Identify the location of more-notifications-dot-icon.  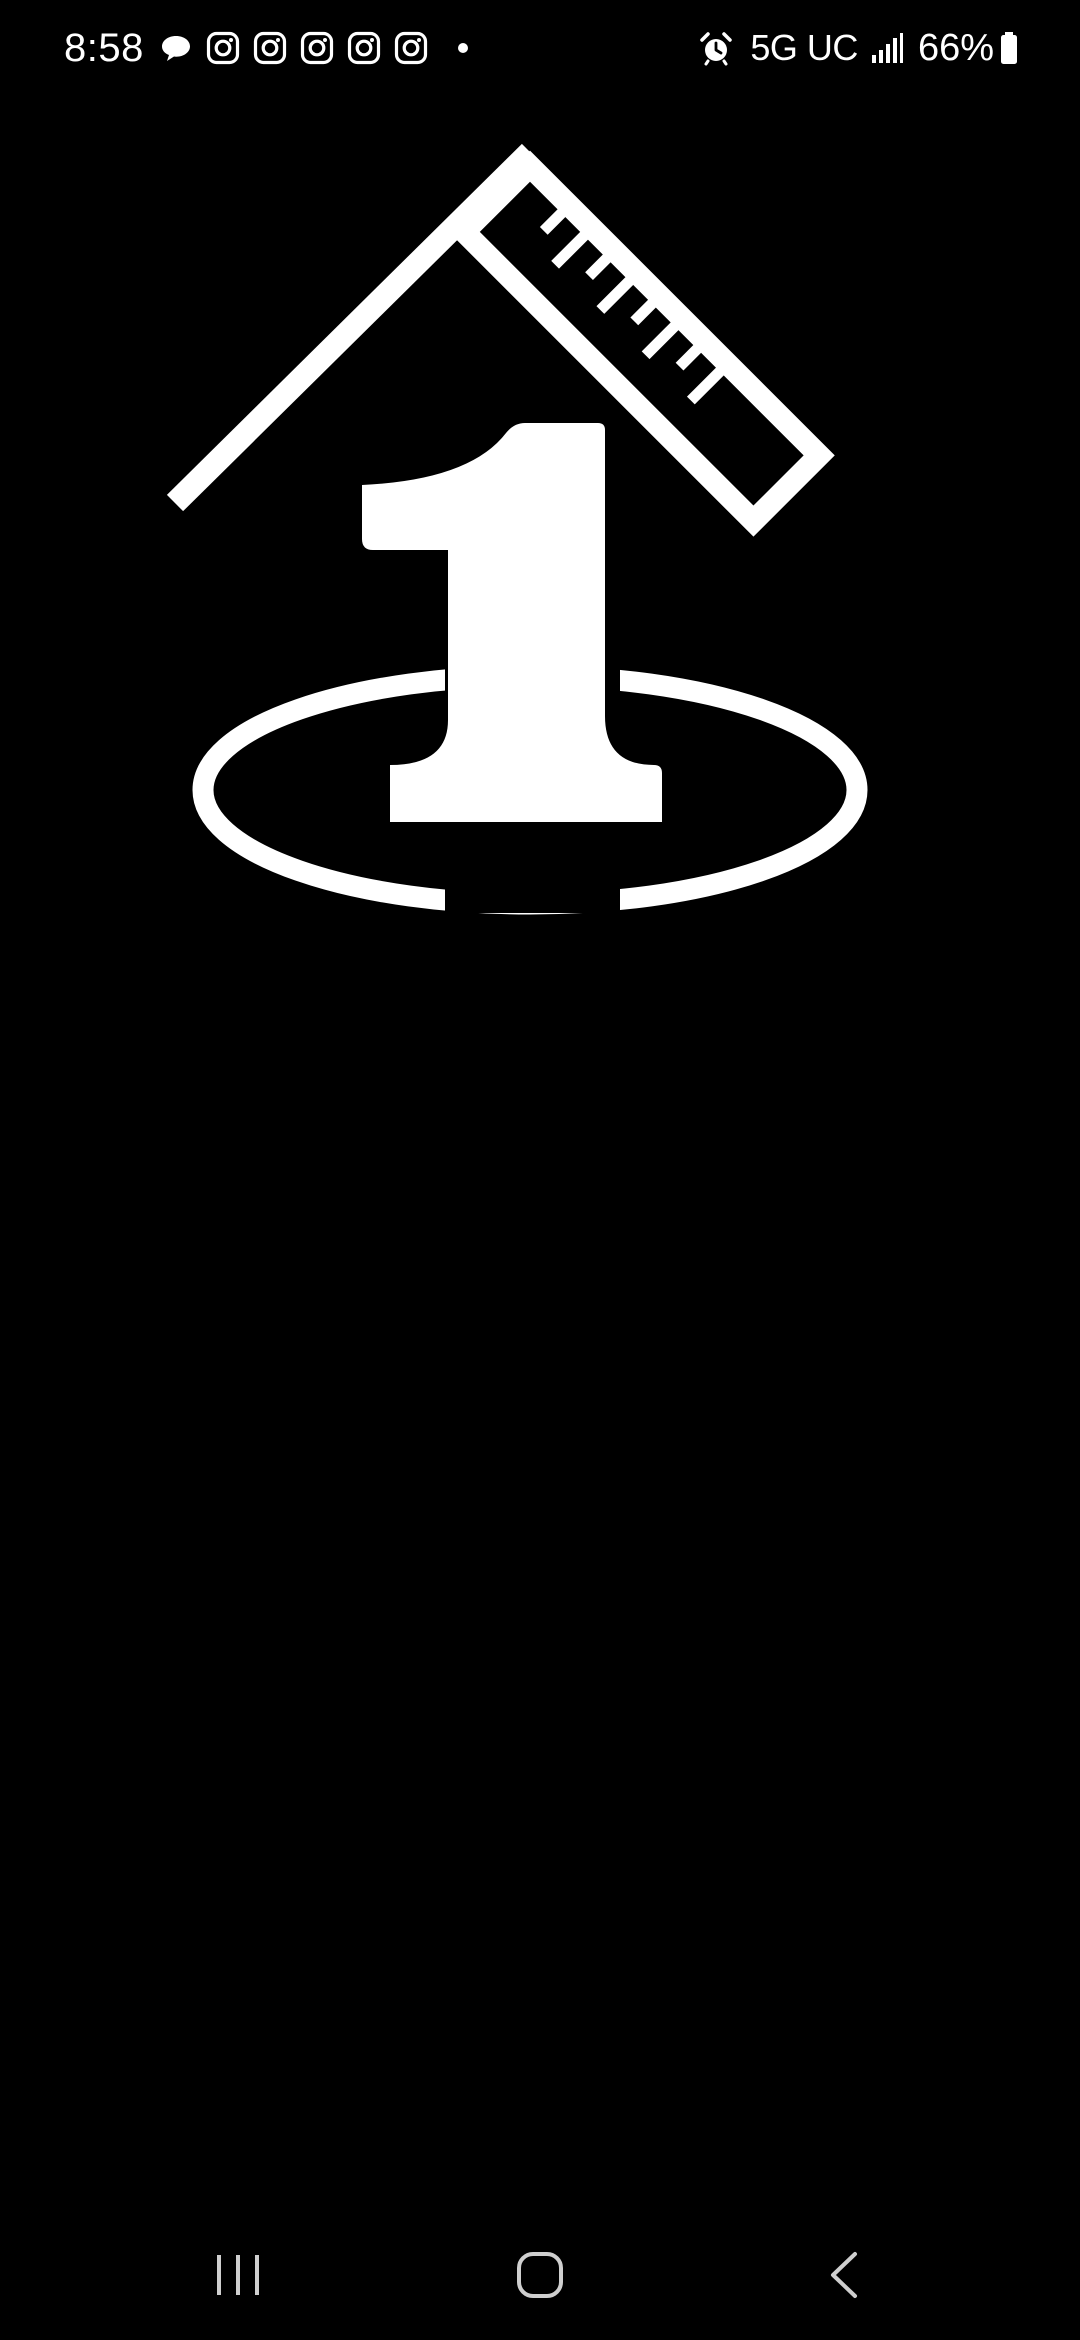
(462, 48).